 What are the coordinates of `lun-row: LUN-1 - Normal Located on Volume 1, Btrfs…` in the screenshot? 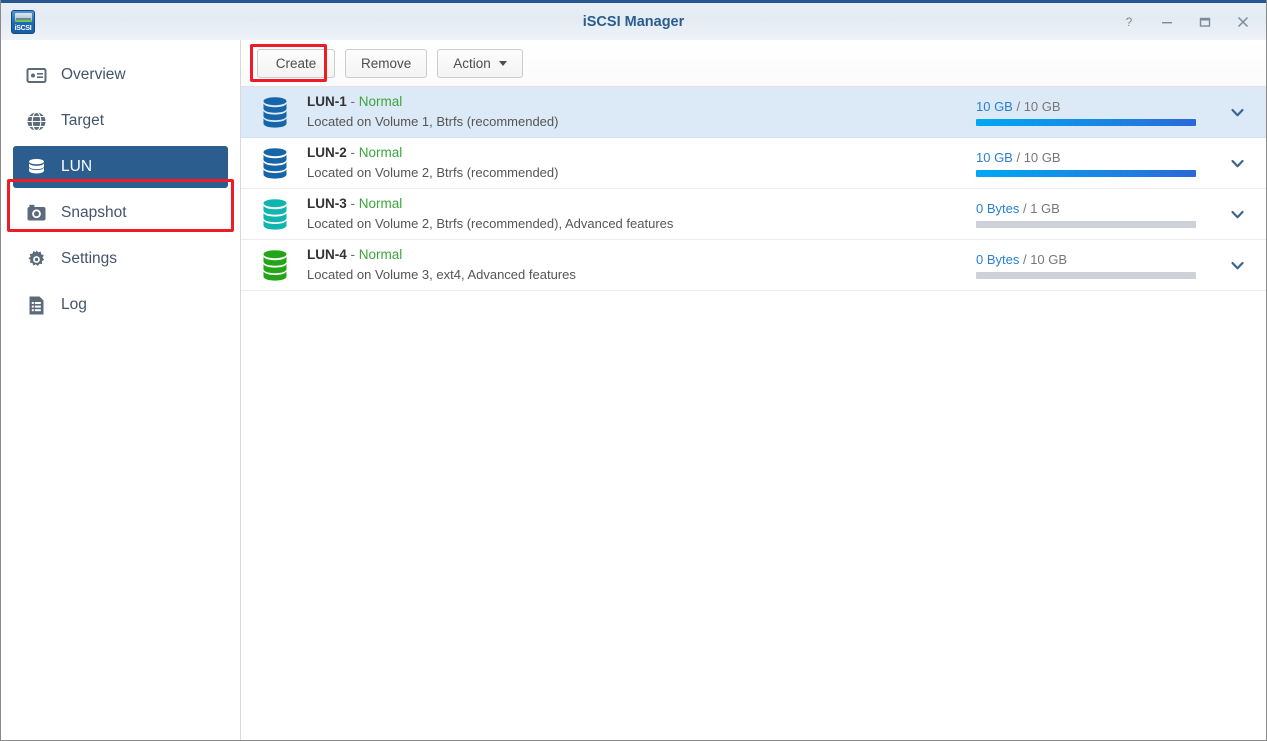 It's located at (753, 112).